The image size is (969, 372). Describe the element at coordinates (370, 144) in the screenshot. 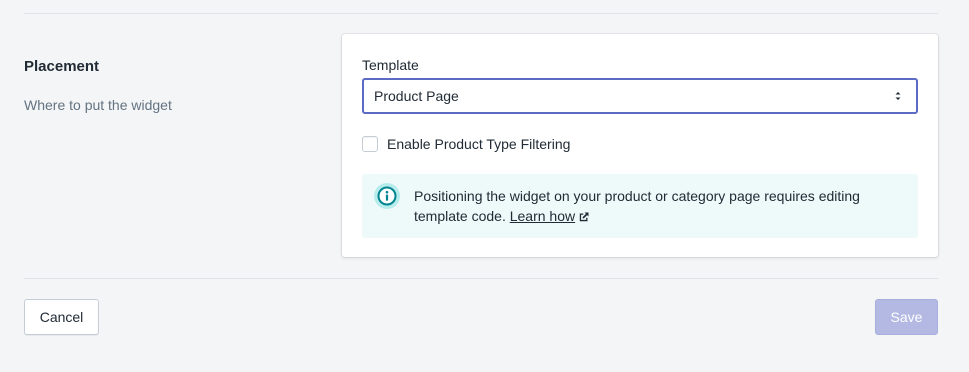

I see `product-type-filtering-checkbox` at that location.